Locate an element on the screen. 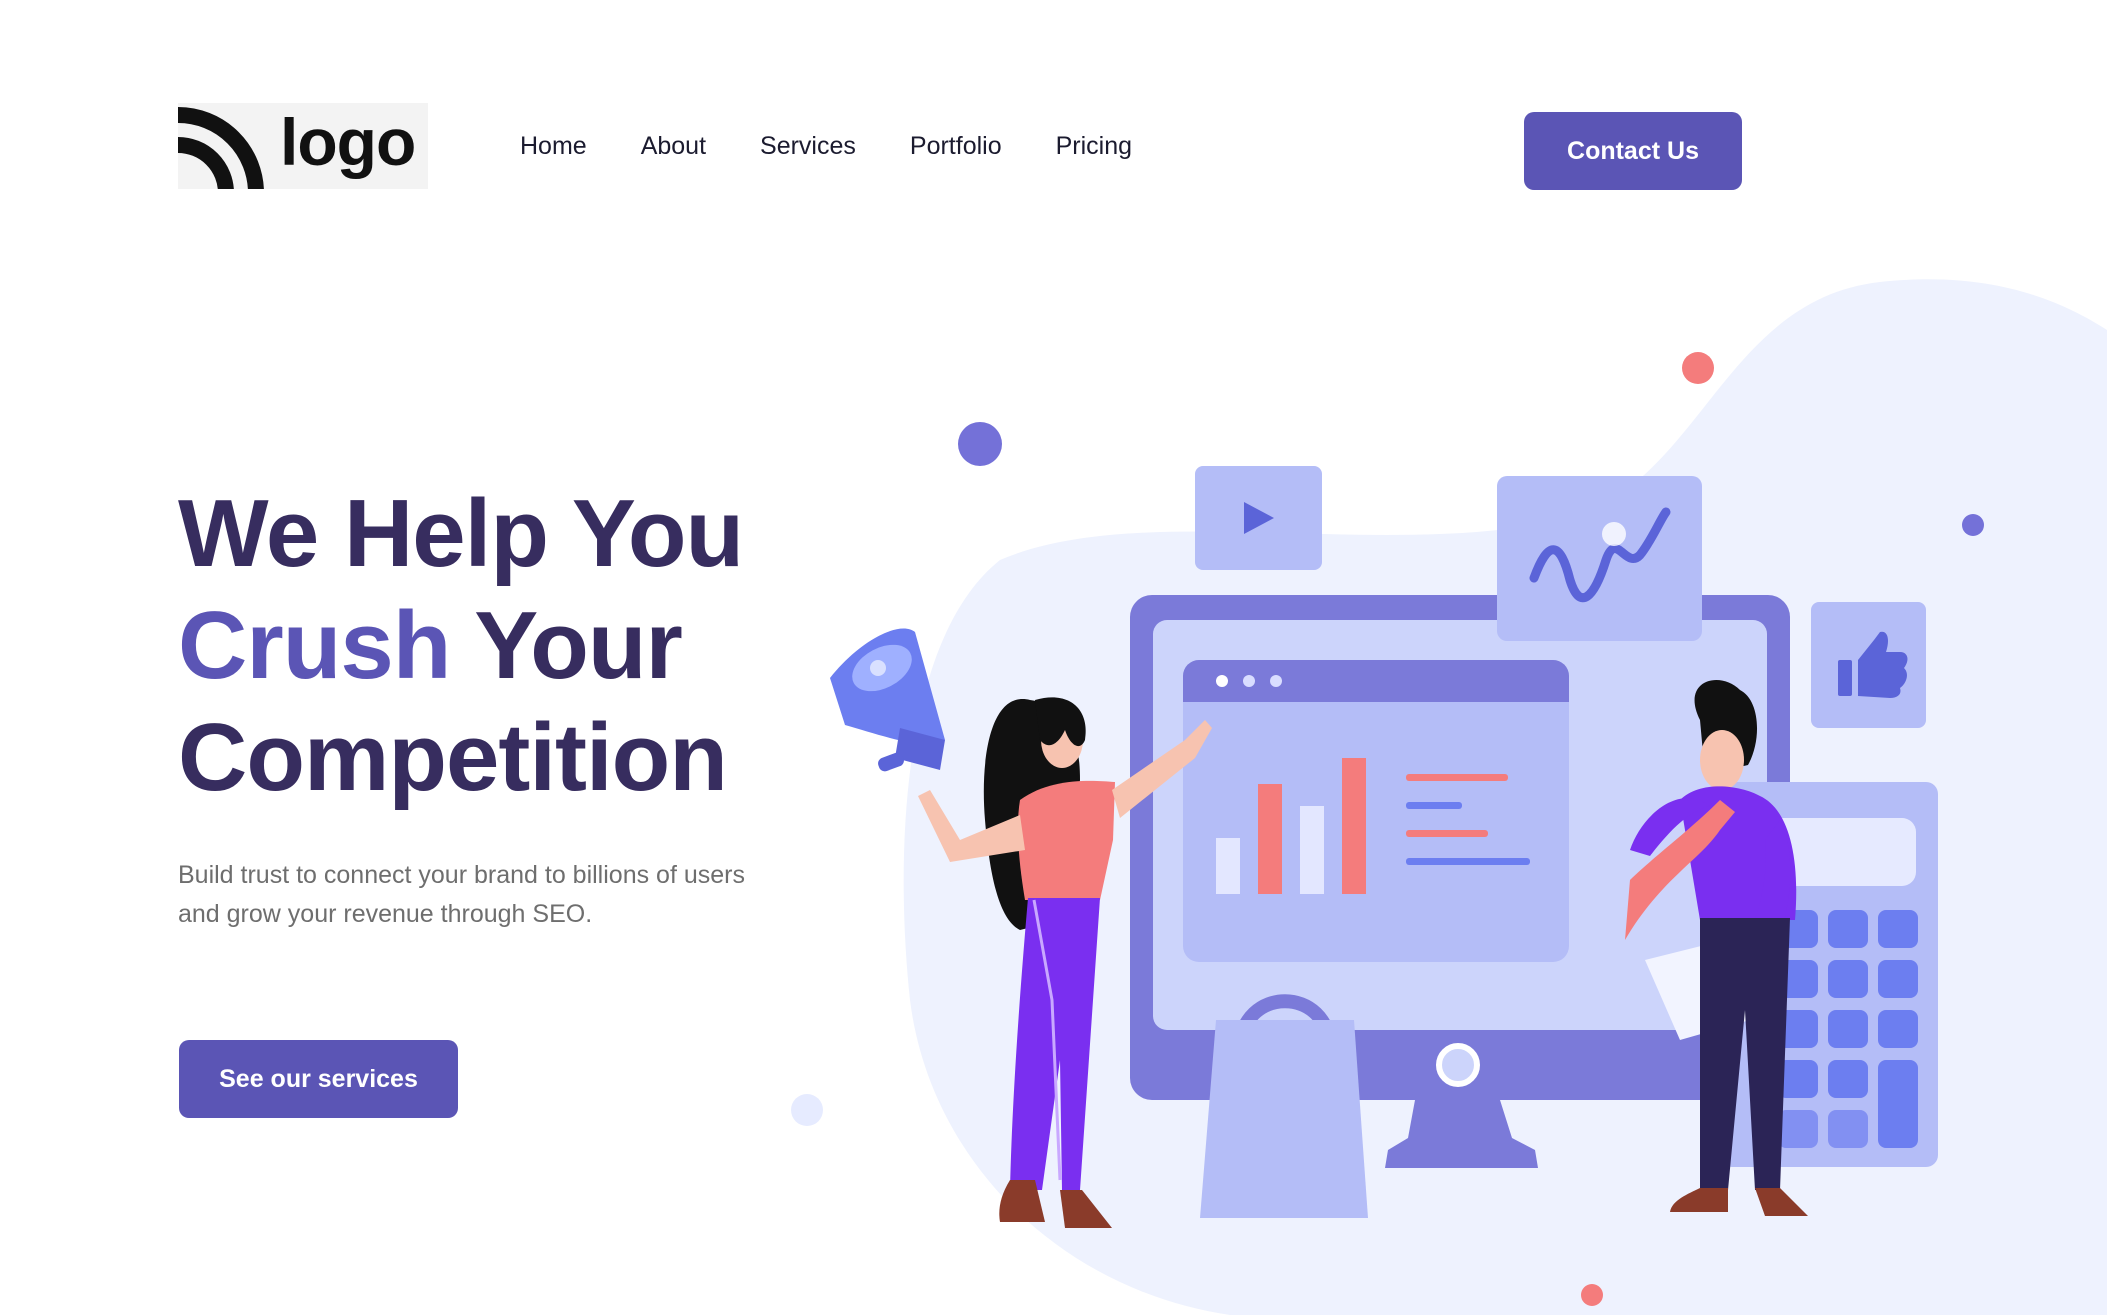  dot-pale is located at coordinates (807, 1110).